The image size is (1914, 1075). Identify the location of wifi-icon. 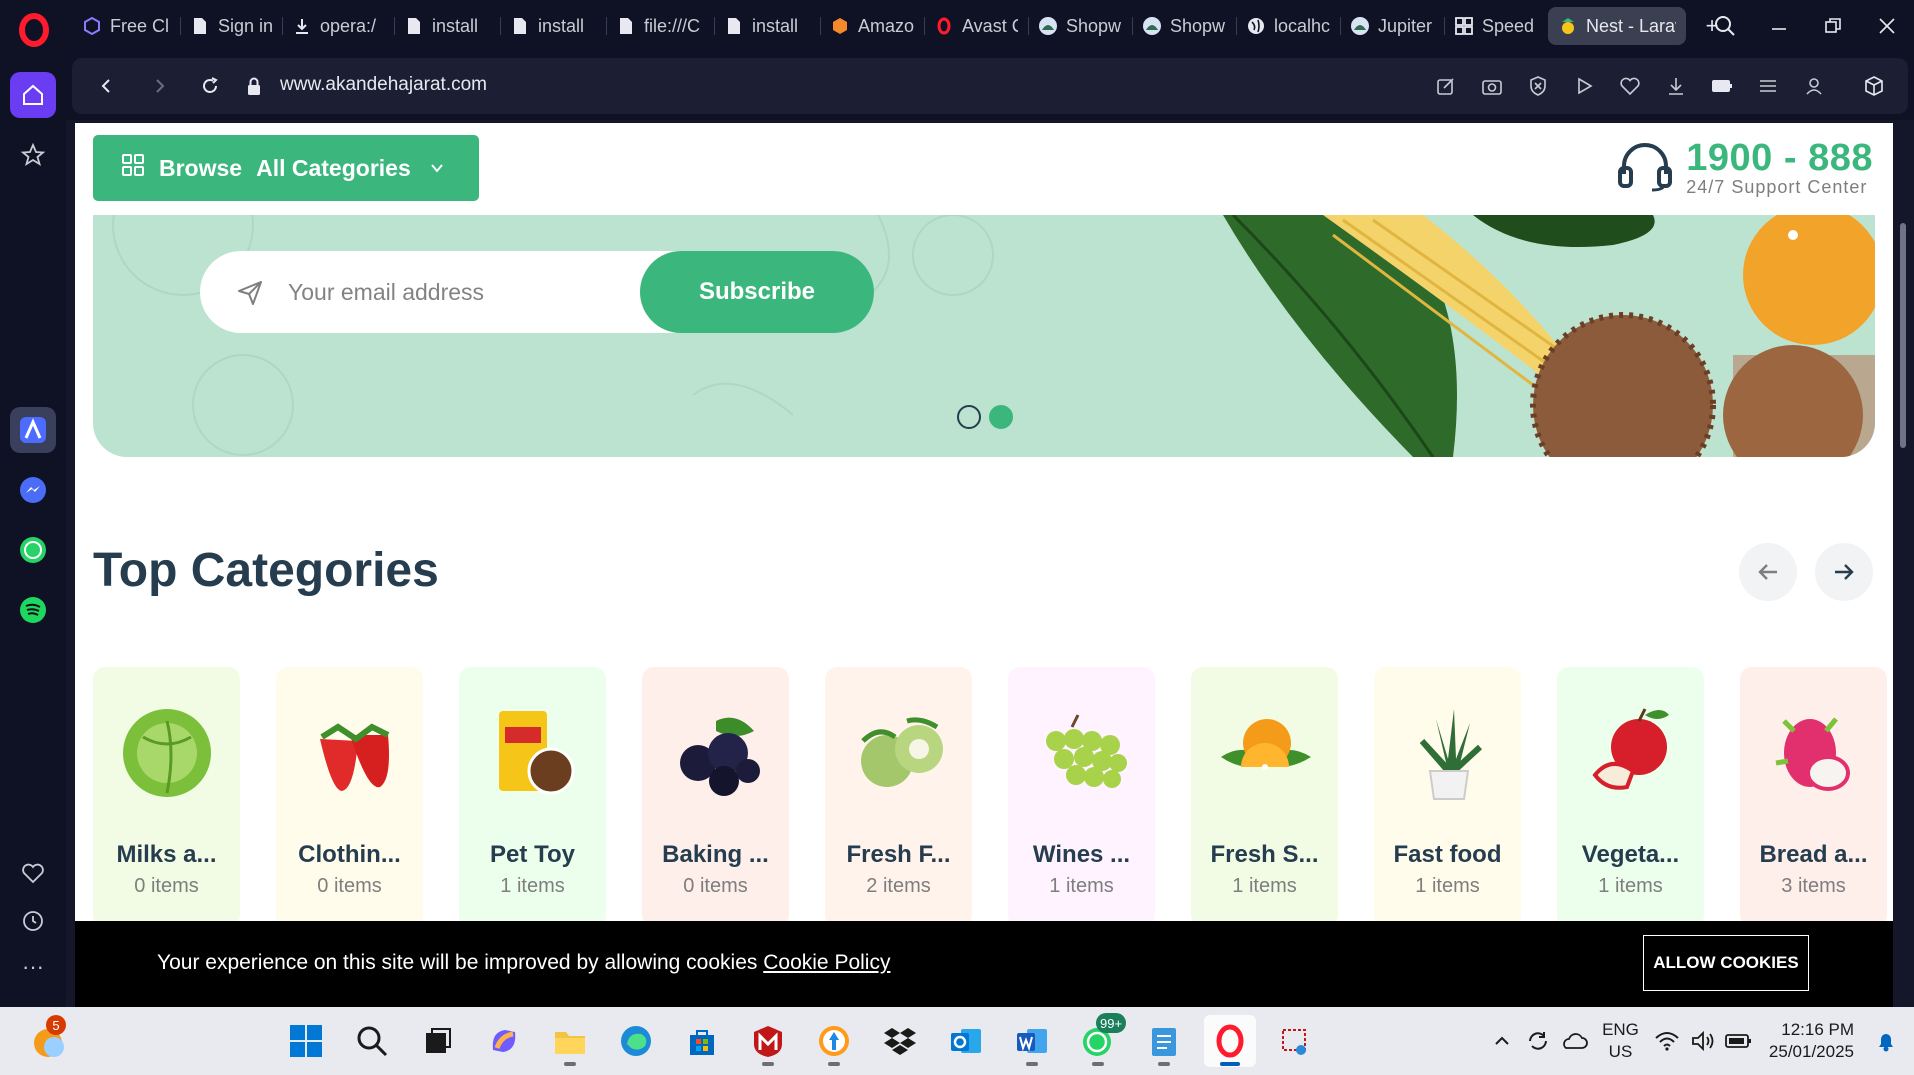
(1667, 1041).